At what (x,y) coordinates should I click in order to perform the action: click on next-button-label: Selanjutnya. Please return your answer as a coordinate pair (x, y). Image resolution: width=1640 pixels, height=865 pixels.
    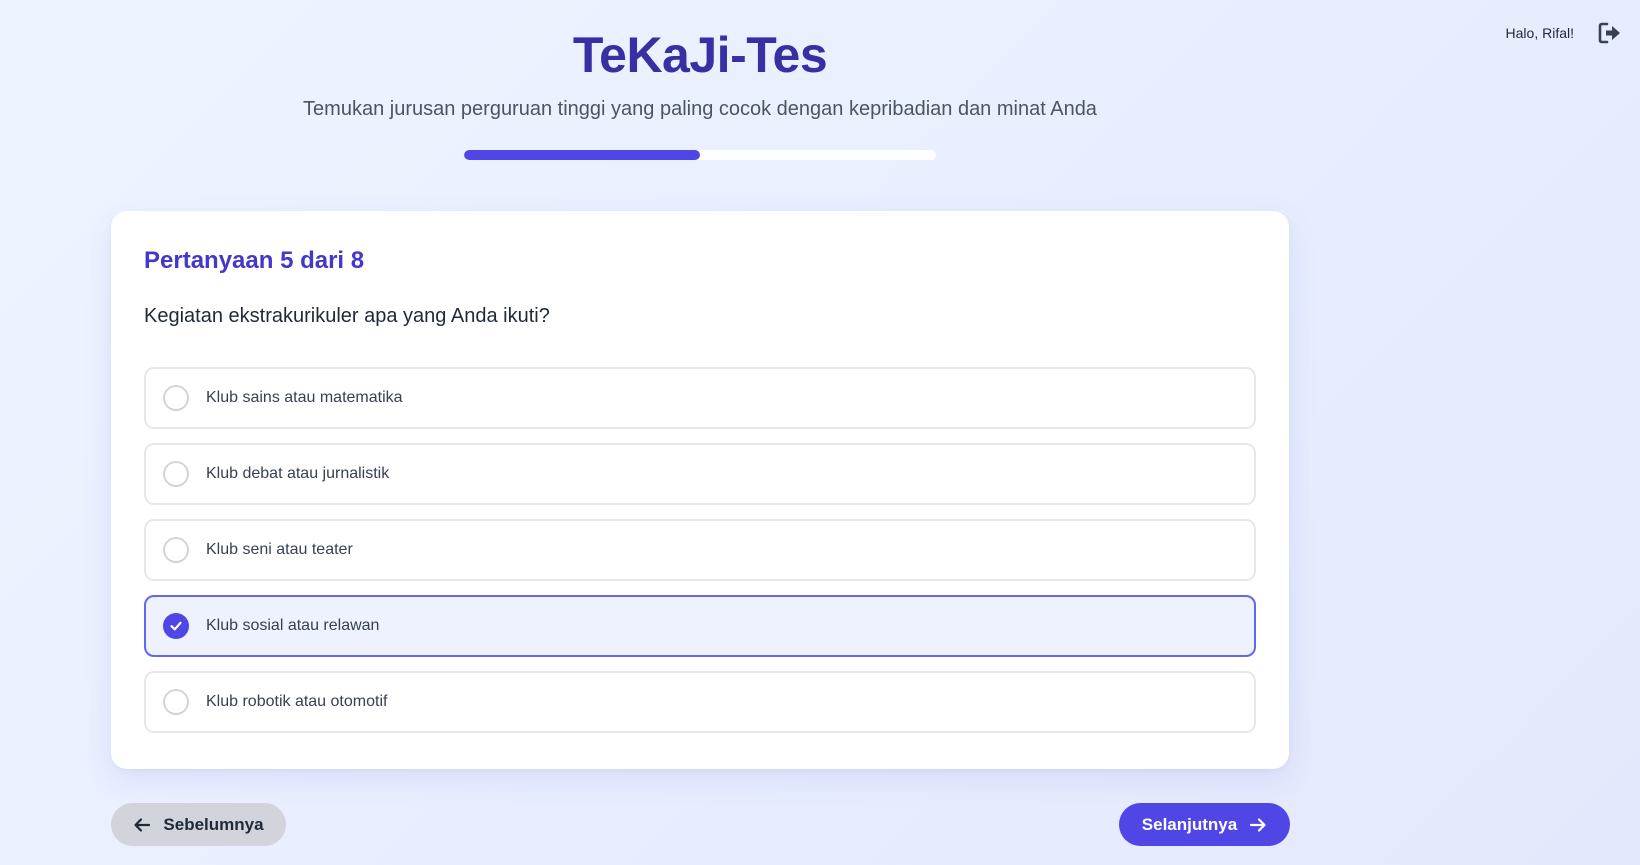
    Looking at the image, I should click on (1189, 824).